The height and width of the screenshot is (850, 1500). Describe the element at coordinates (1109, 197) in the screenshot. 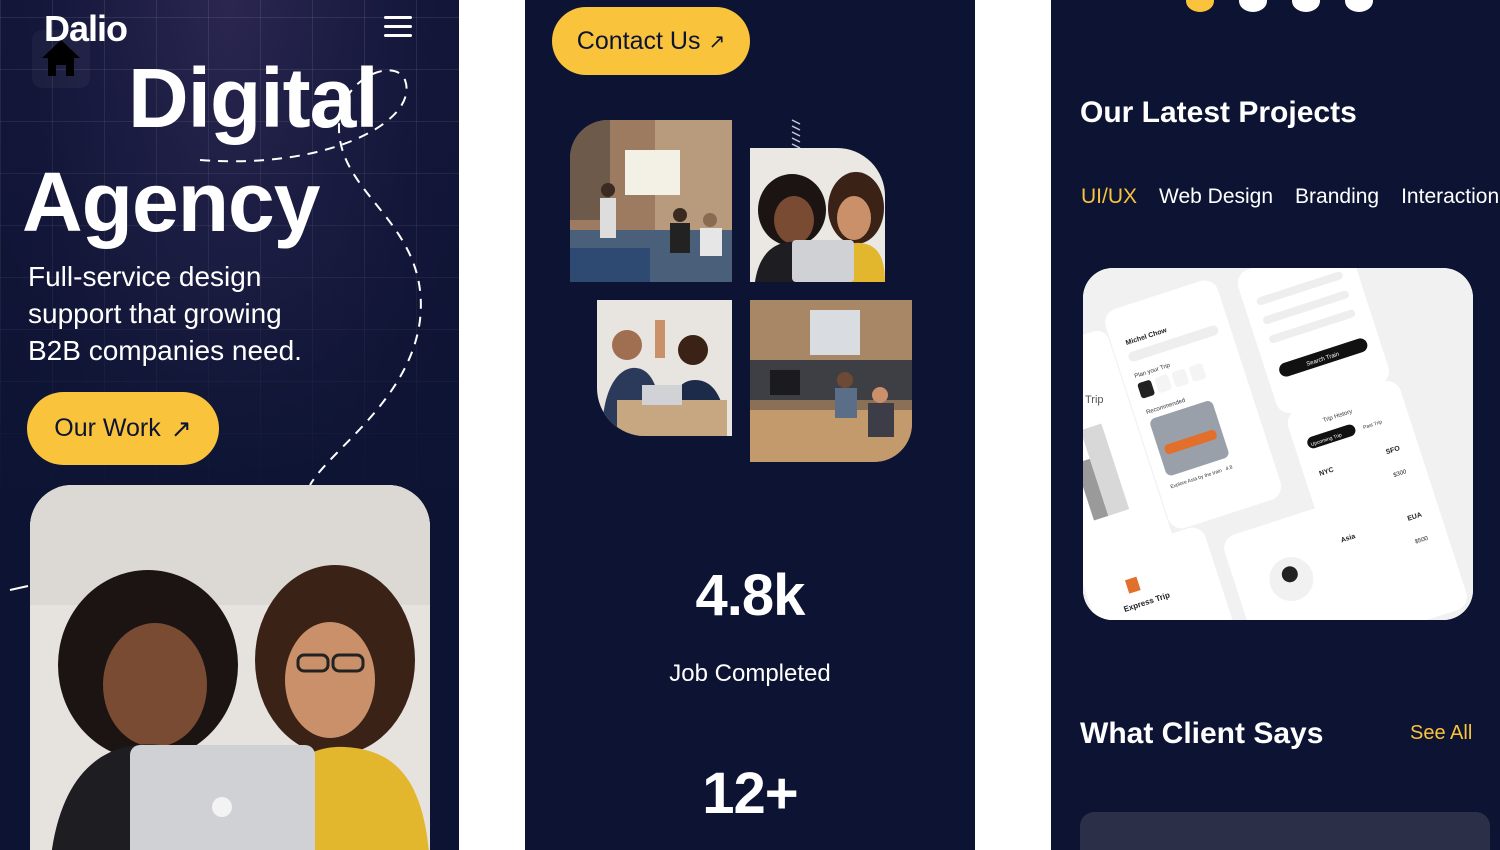

I see `tab-uiux: UI/UX` at that location.